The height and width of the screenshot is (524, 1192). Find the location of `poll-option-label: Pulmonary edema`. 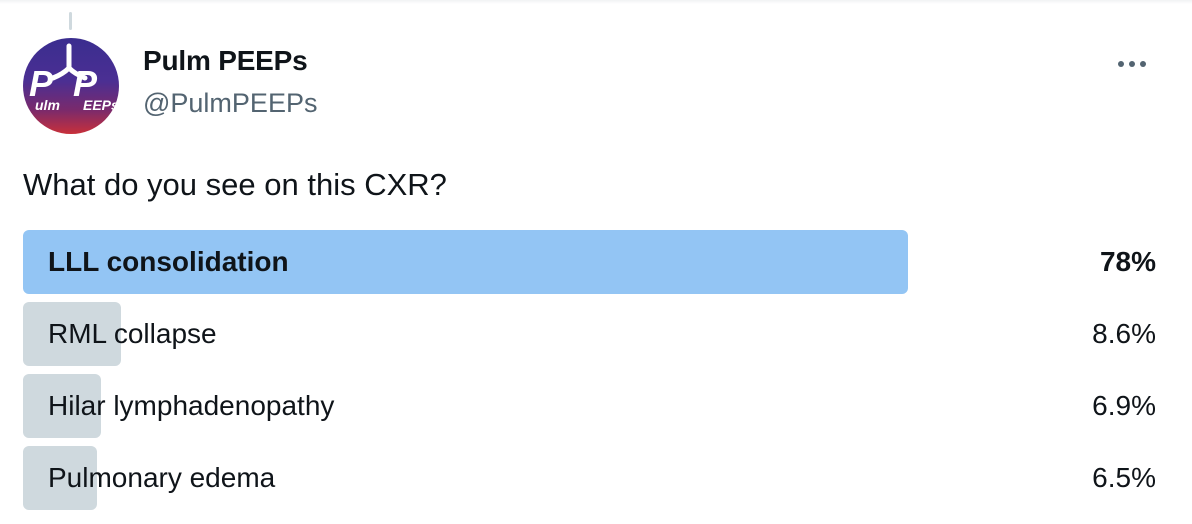

poll-option-label: Pulmonary edema is located at coordinates (162, 477).